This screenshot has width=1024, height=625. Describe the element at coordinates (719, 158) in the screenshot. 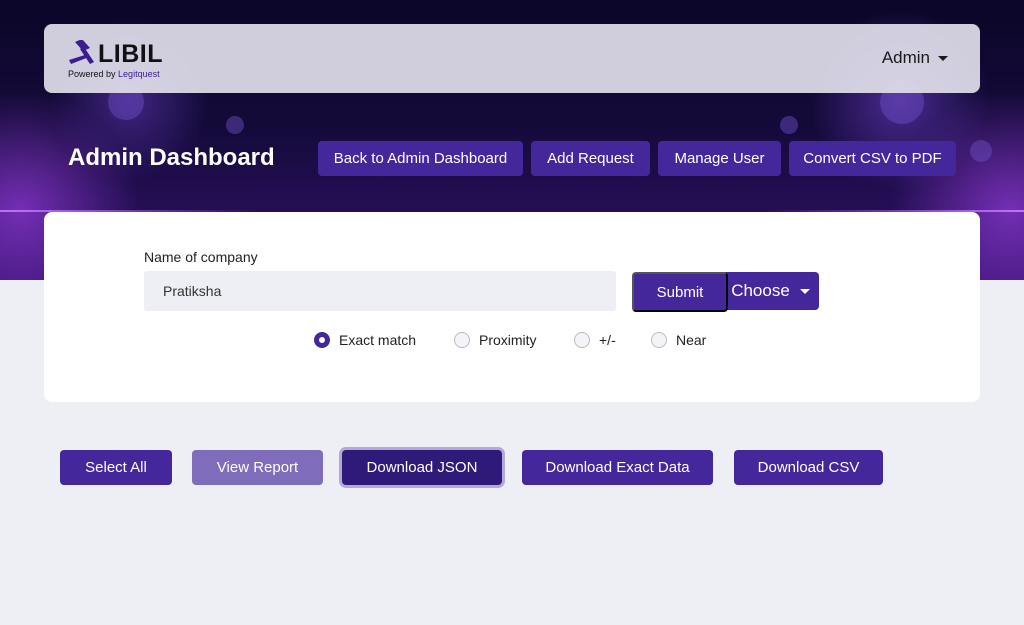

I see `manage-user-button: Manage User` at that location.